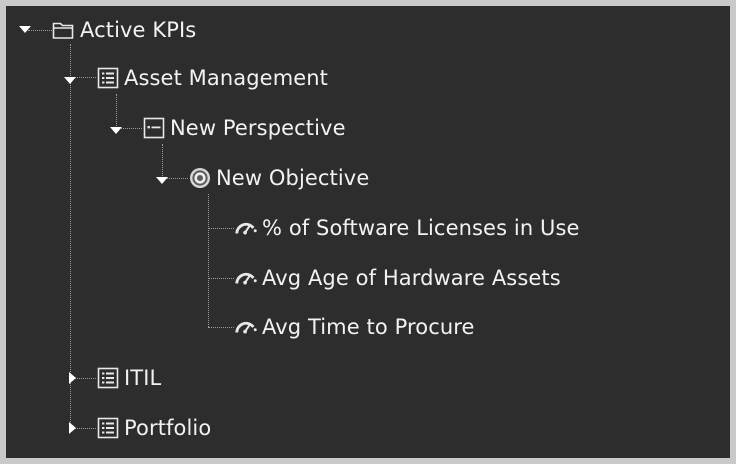 This screenshot has width=736, height=464. I want to click on folder-open-icon, so click(64, 30).